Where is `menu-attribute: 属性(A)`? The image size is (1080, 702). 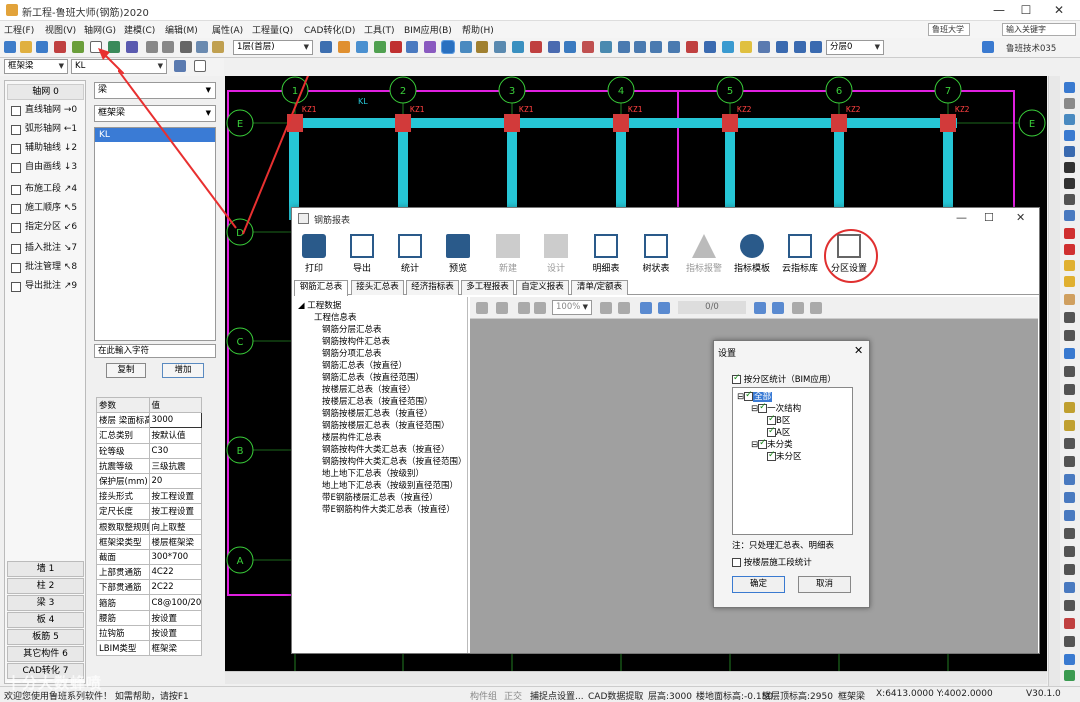 menu-attribute: 属性(A) is located at coordinates (227, 29).